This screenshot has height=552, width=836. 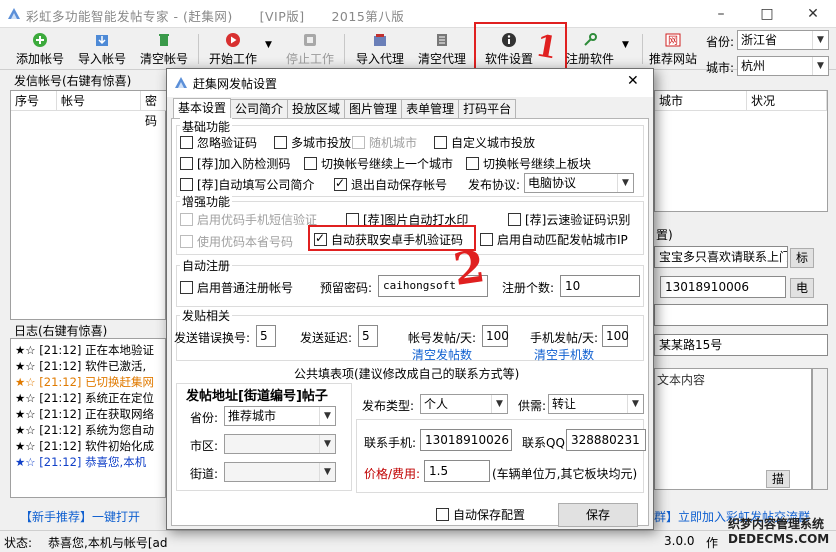 I want to click on ignore-captcha-checkbox: 忽略验证码, so click(x=218, y=142).